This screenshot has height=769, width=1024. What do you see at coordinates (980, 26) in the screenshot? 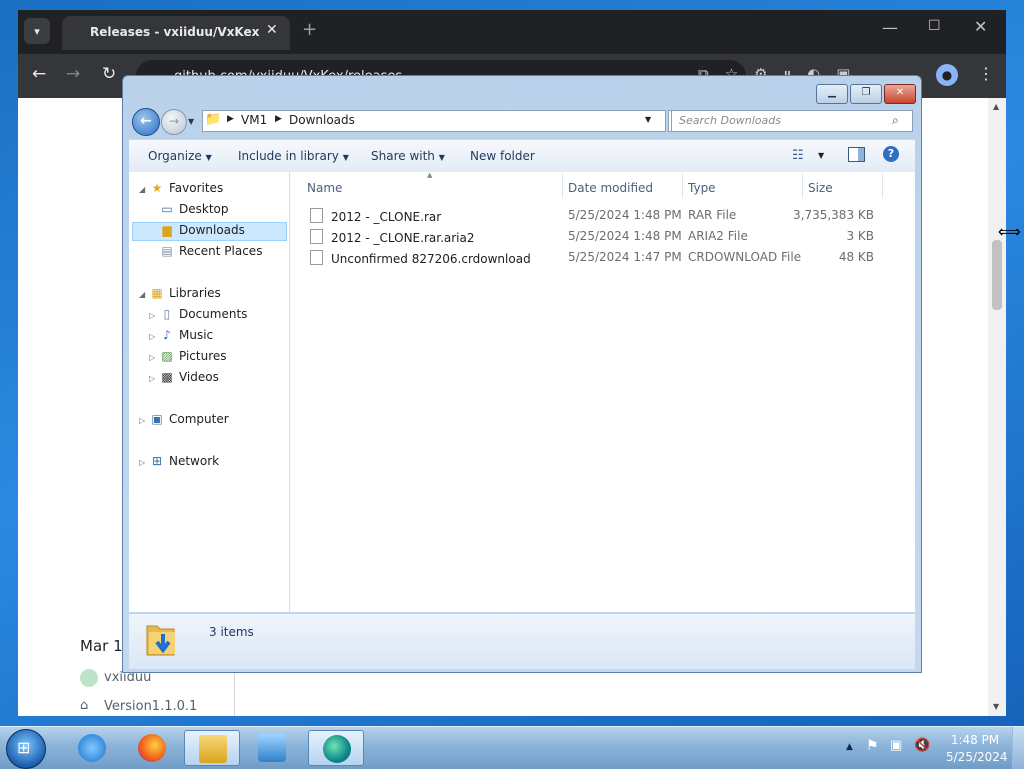
I see `close-icon: ✕` at bounding box center [980, 26].